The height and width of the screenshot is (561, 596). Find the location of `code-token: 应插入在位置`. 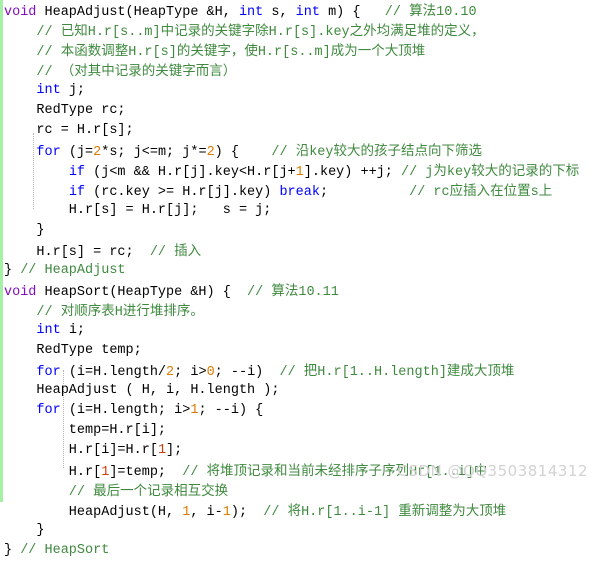

code-token: 应插入在位置 is located at coordinates (490, 191).